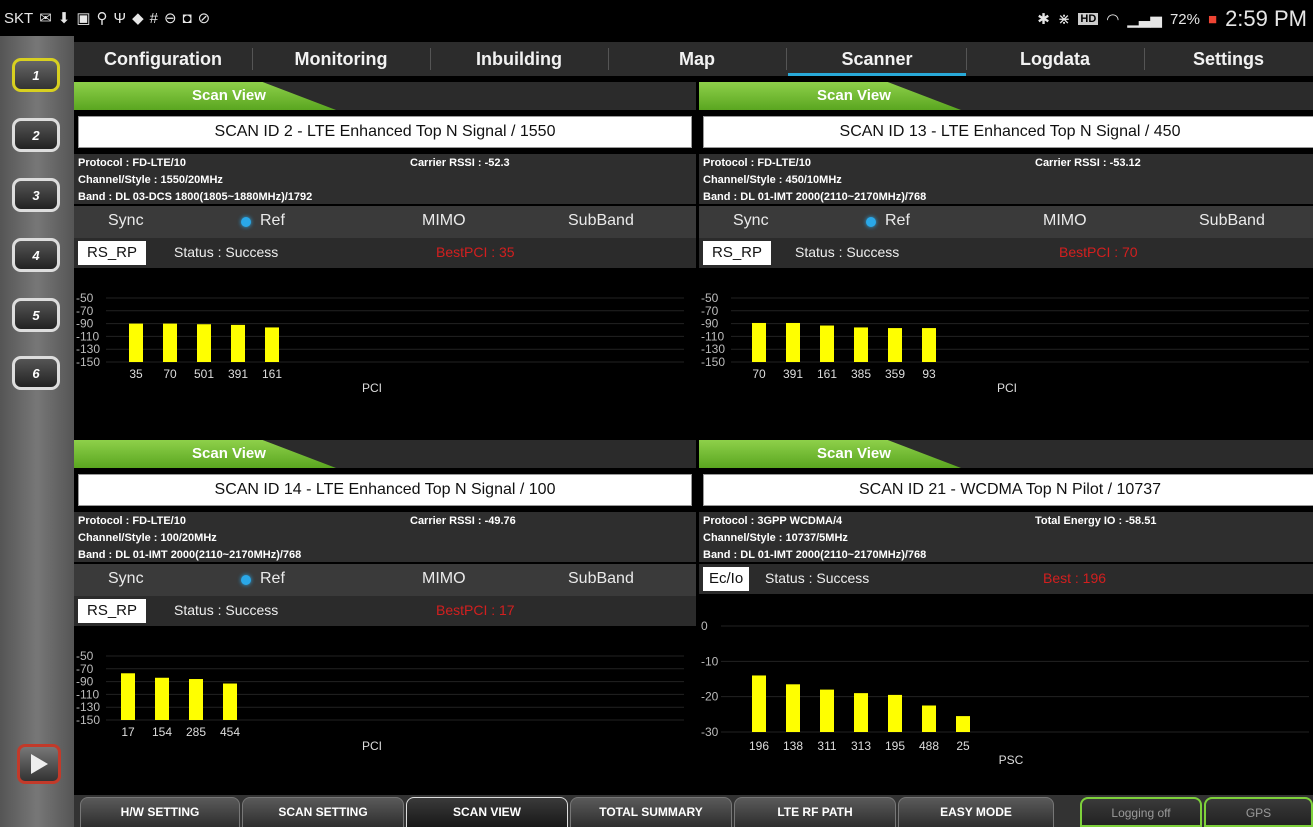 This screenshot has height=827, width=1313. What do you see at coordinates (1258, 812) in the screenshot?
I see `gps-toggle: GPS` at bounding box center [1258, 812].